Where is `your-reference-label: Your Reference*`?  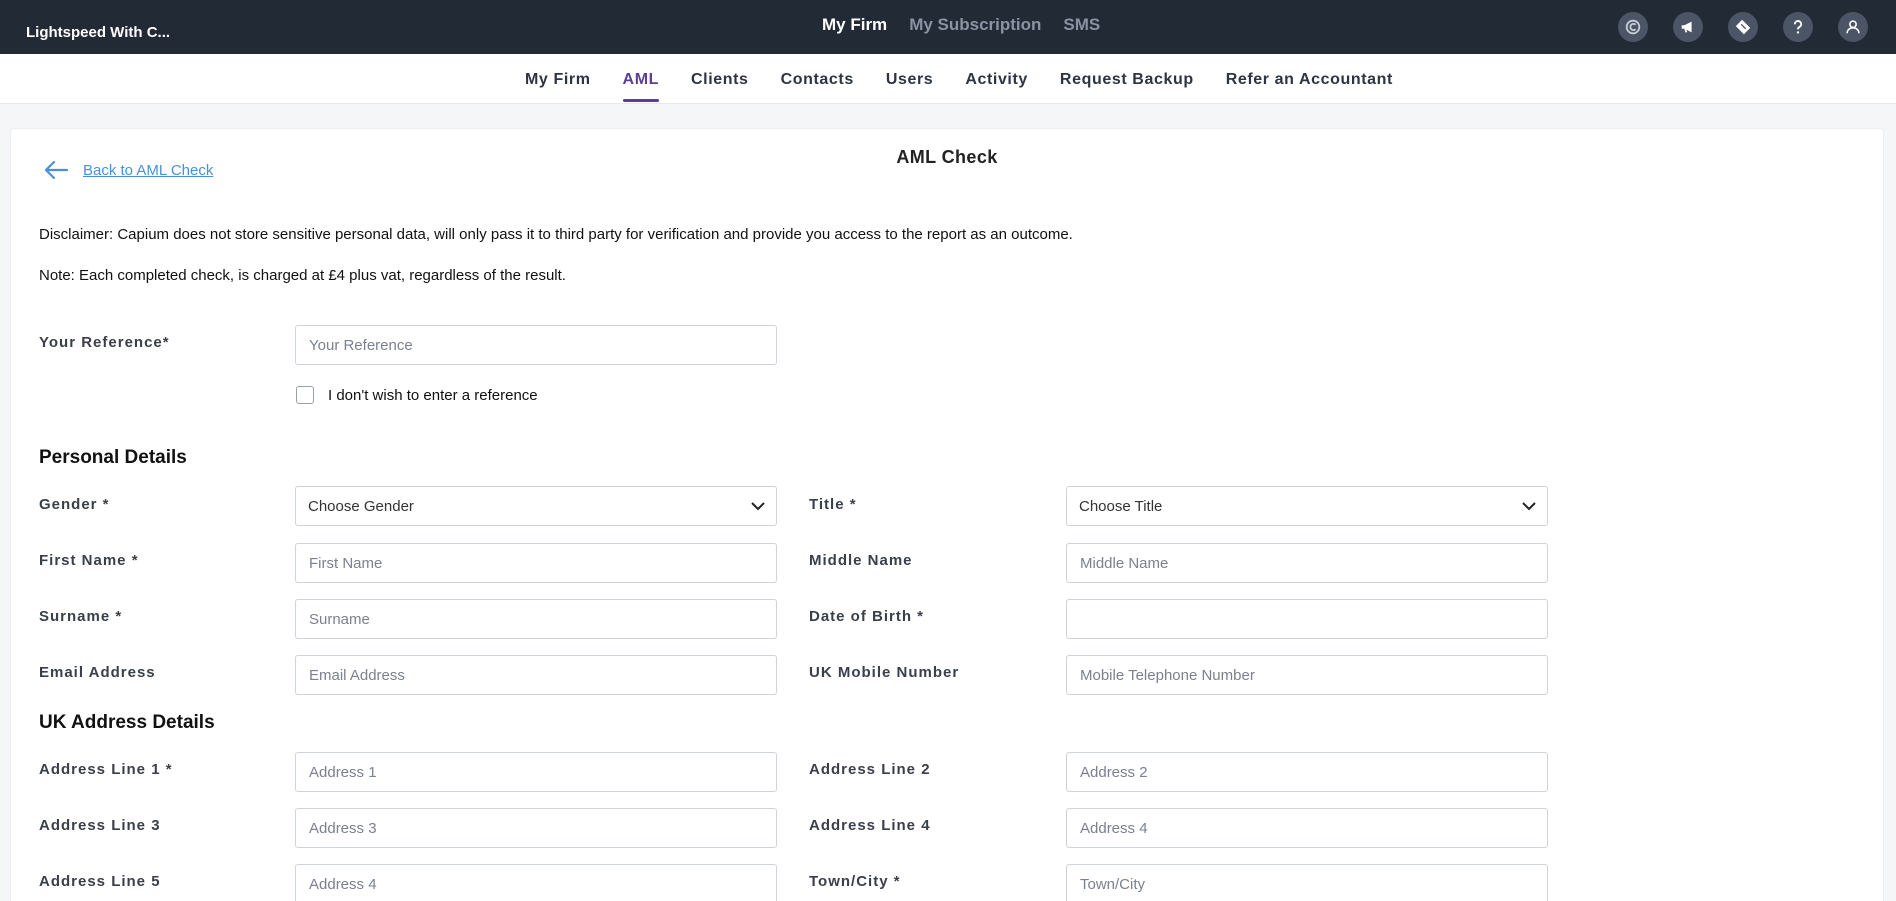
your-reference-label: Your Reference* is located at coordinates (104, 342).